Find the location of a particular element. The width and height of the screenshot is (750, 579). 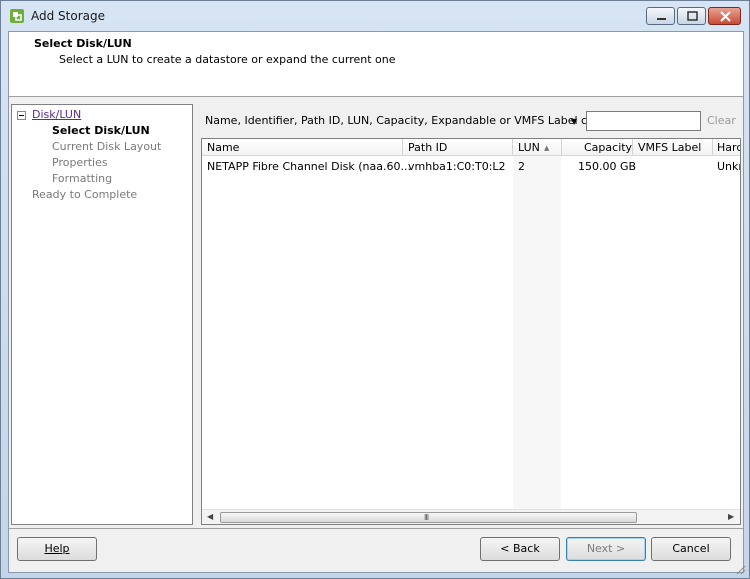

sorted-column-highlight is located at coordinates (537, 324).